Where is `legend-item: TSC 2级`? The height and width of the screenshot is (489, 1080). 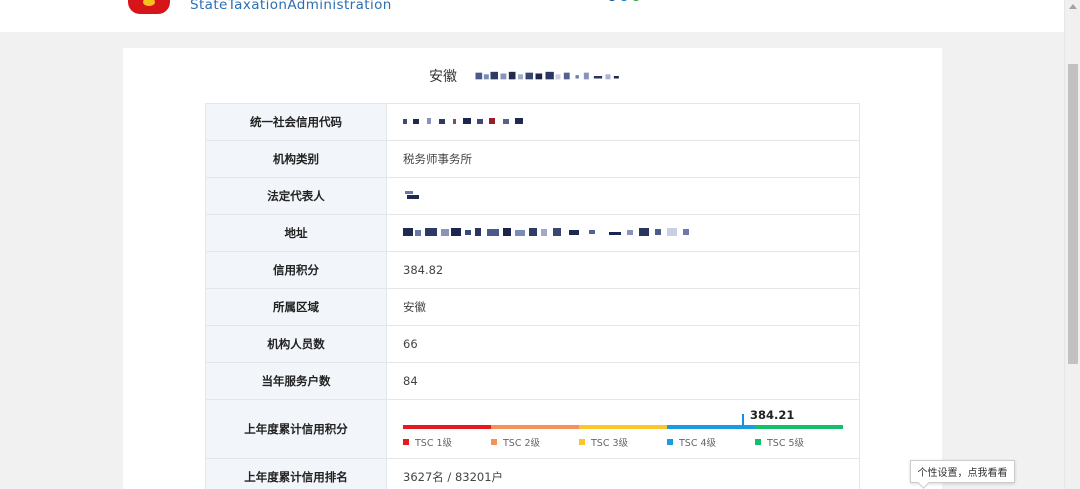
legend-item: TSC 2级 is located at coordinates (535, 442).